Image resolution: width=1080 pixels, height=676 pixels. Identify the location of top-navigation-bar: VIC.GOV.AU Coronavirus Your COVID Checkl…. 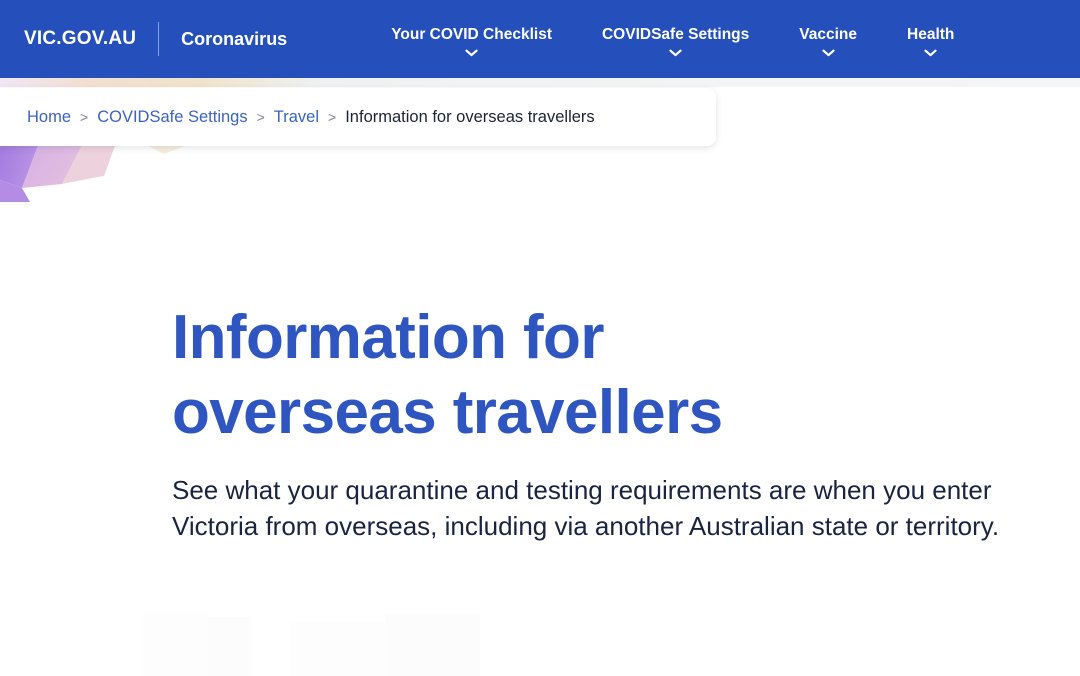
(540, 39).